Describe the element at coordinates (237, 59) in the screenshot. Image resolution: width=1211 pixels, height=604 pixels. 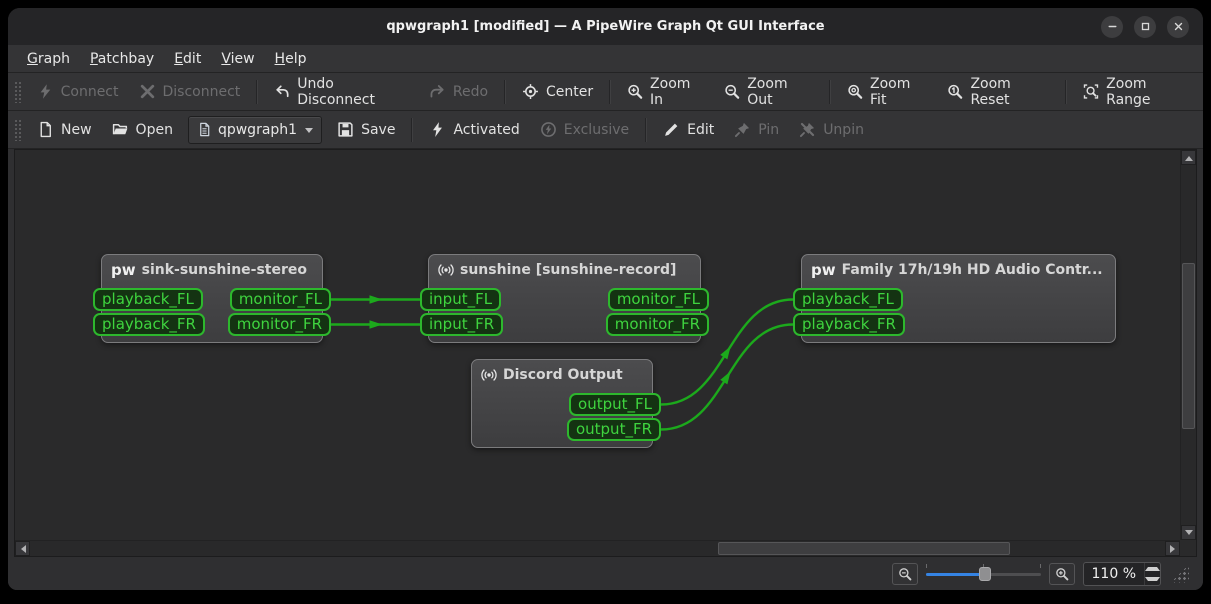
I see `menu-view: View` at that location.